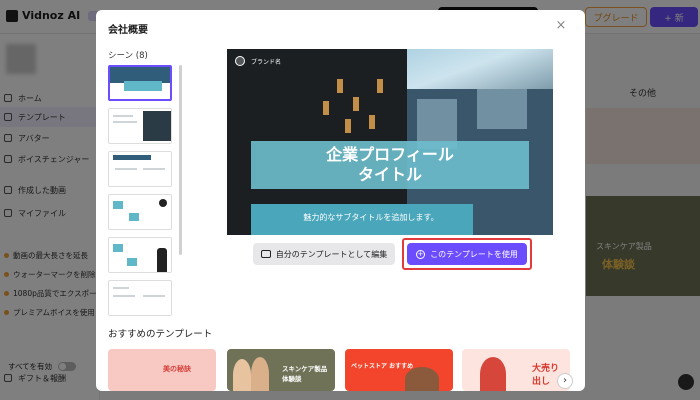 The width and height of the screenshot is (700, 400). Describe the element at coordinates (180, 160) in the screenshot. I see `scene-scrollbar` at that location.